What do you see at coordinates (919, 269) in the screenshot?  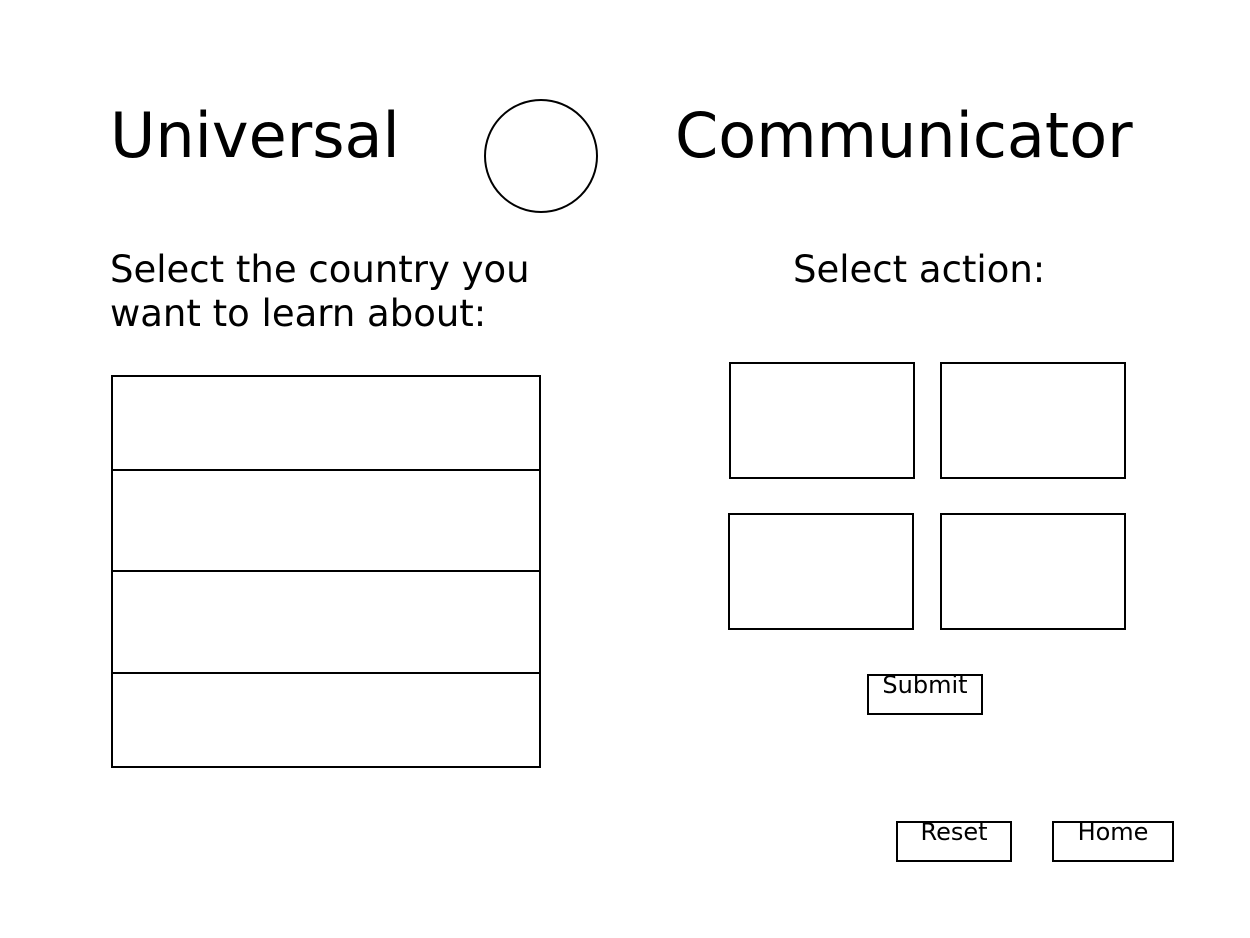 I see `action-prompt: Select action:` at bounding box center [919, 269].